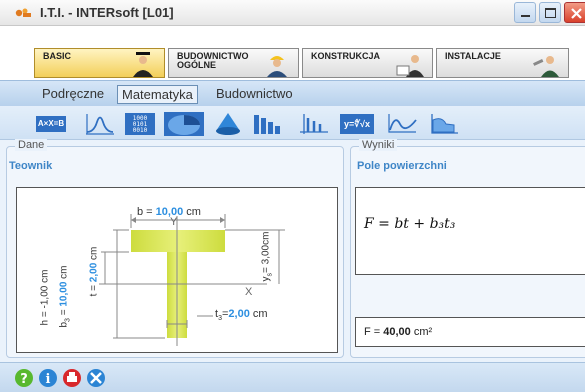 The height and width of the screenshot is (392, 585). What do you see at coordinates (169, 212) in the screenshot?
I see `dimension-b-label: b = 10,00 cm` at bounding box center [169, 212].